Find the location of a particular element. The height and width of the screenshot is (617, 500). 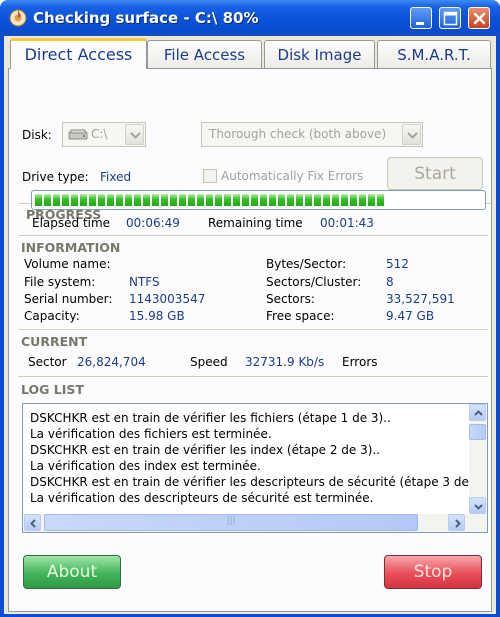

free-space-value: 9.47 GB is located at coordinates (410, 316).